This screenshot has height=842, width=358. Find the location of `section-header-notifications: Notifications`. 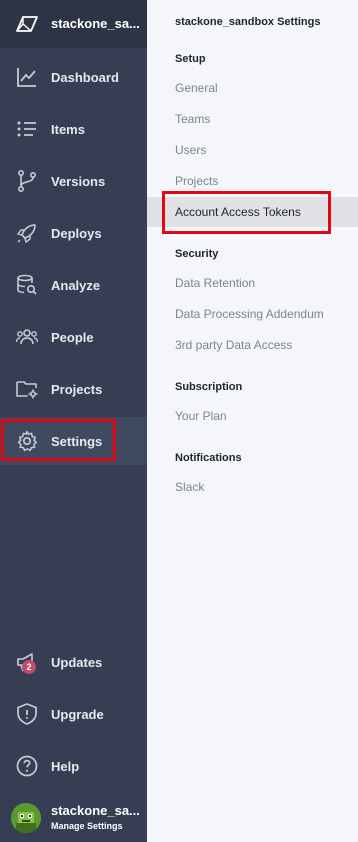

section-header-notifications: Notifications is located at coordinates (208, 458).